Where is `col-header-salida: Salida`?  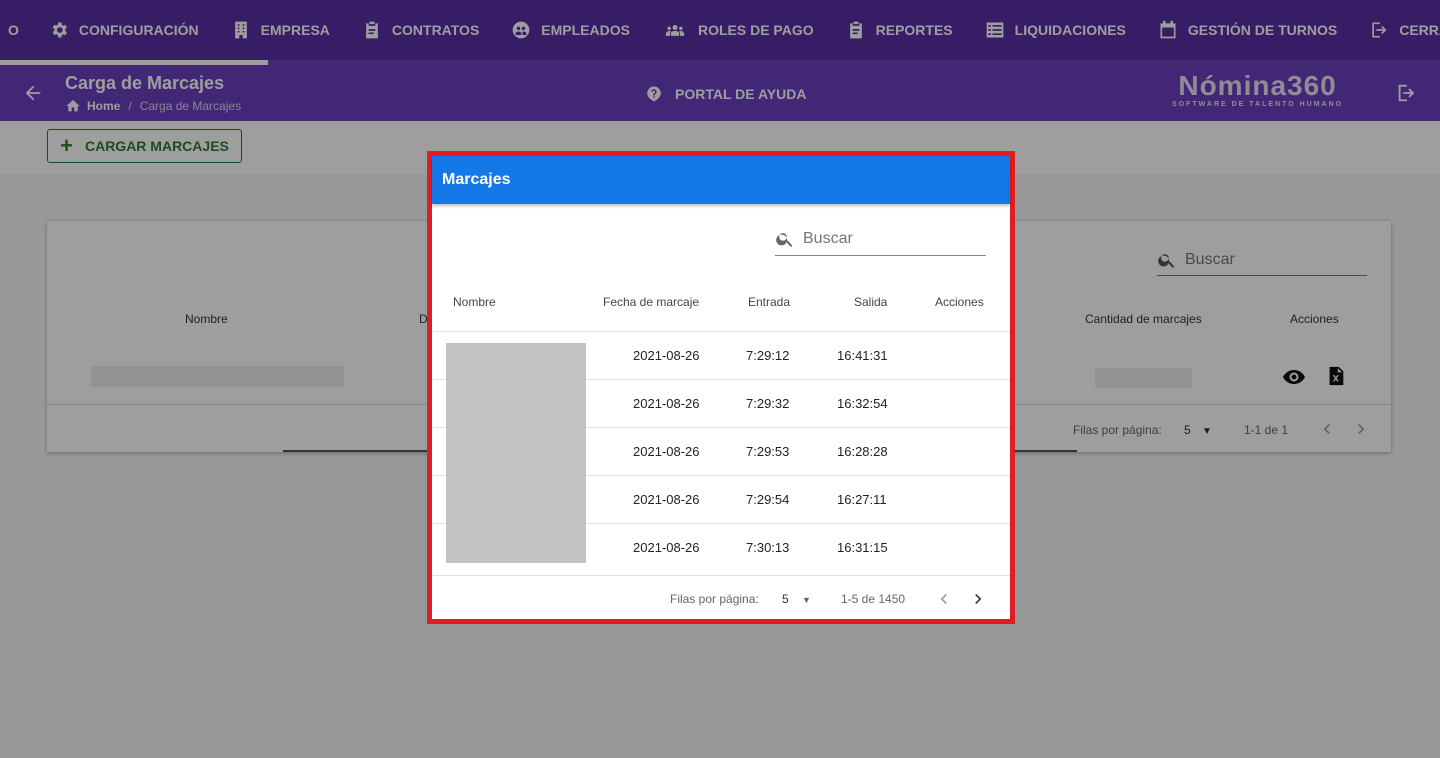
col-header-salida: Salida is located at coordinates (871, 302).